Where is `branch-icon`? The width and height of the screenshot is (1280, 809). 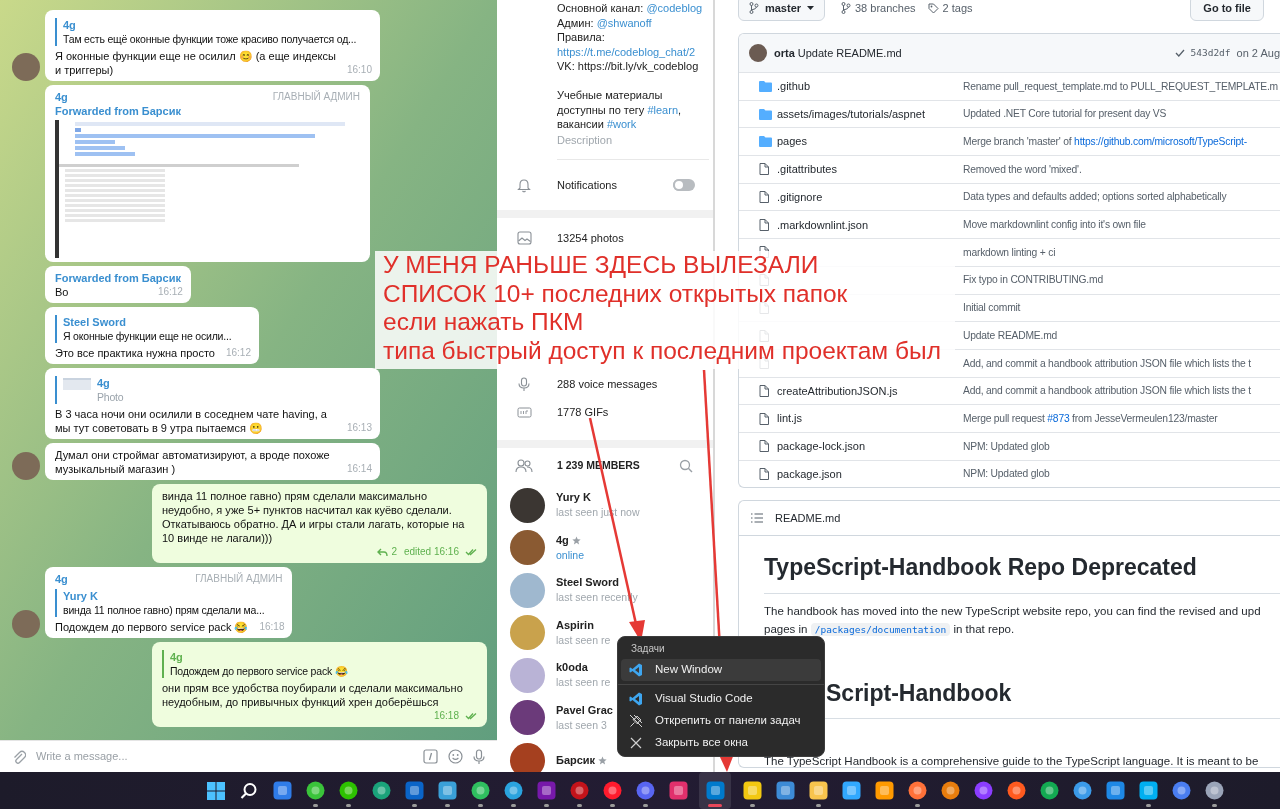
branch-icon is located at coordinates (846, 8).